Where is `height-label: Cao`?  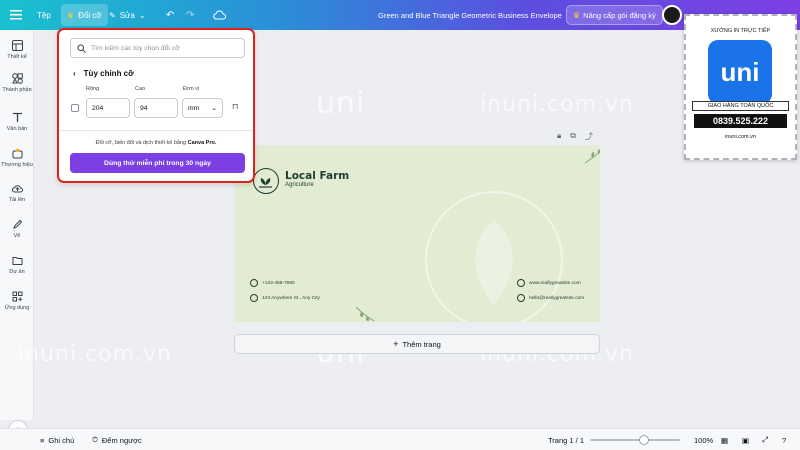 height-label: Cao is located at coordinates (140, 89).